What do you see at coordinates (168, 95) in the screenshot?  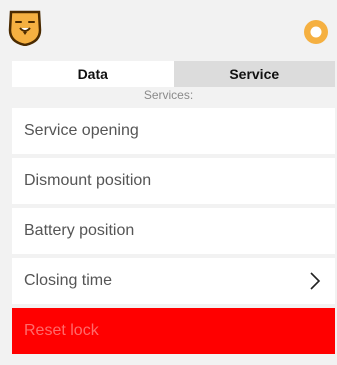 I see `section-label: Services:` at bounding box center [168, 95].